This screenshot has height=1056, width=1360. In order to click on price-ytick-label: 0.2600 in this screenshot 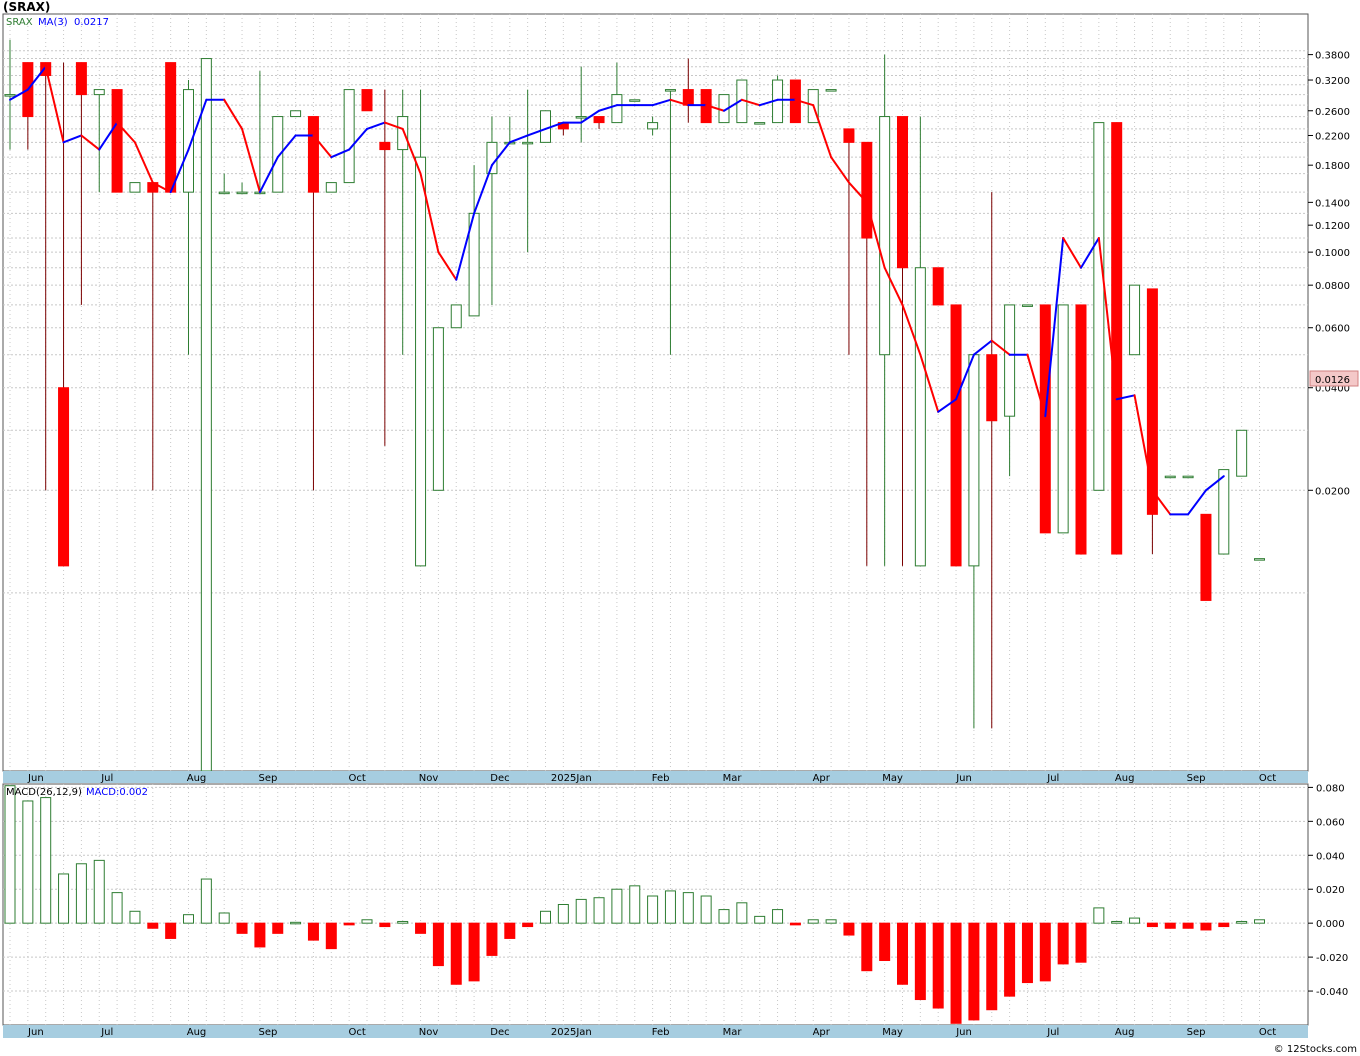, I will do `click(1332, 112)`.